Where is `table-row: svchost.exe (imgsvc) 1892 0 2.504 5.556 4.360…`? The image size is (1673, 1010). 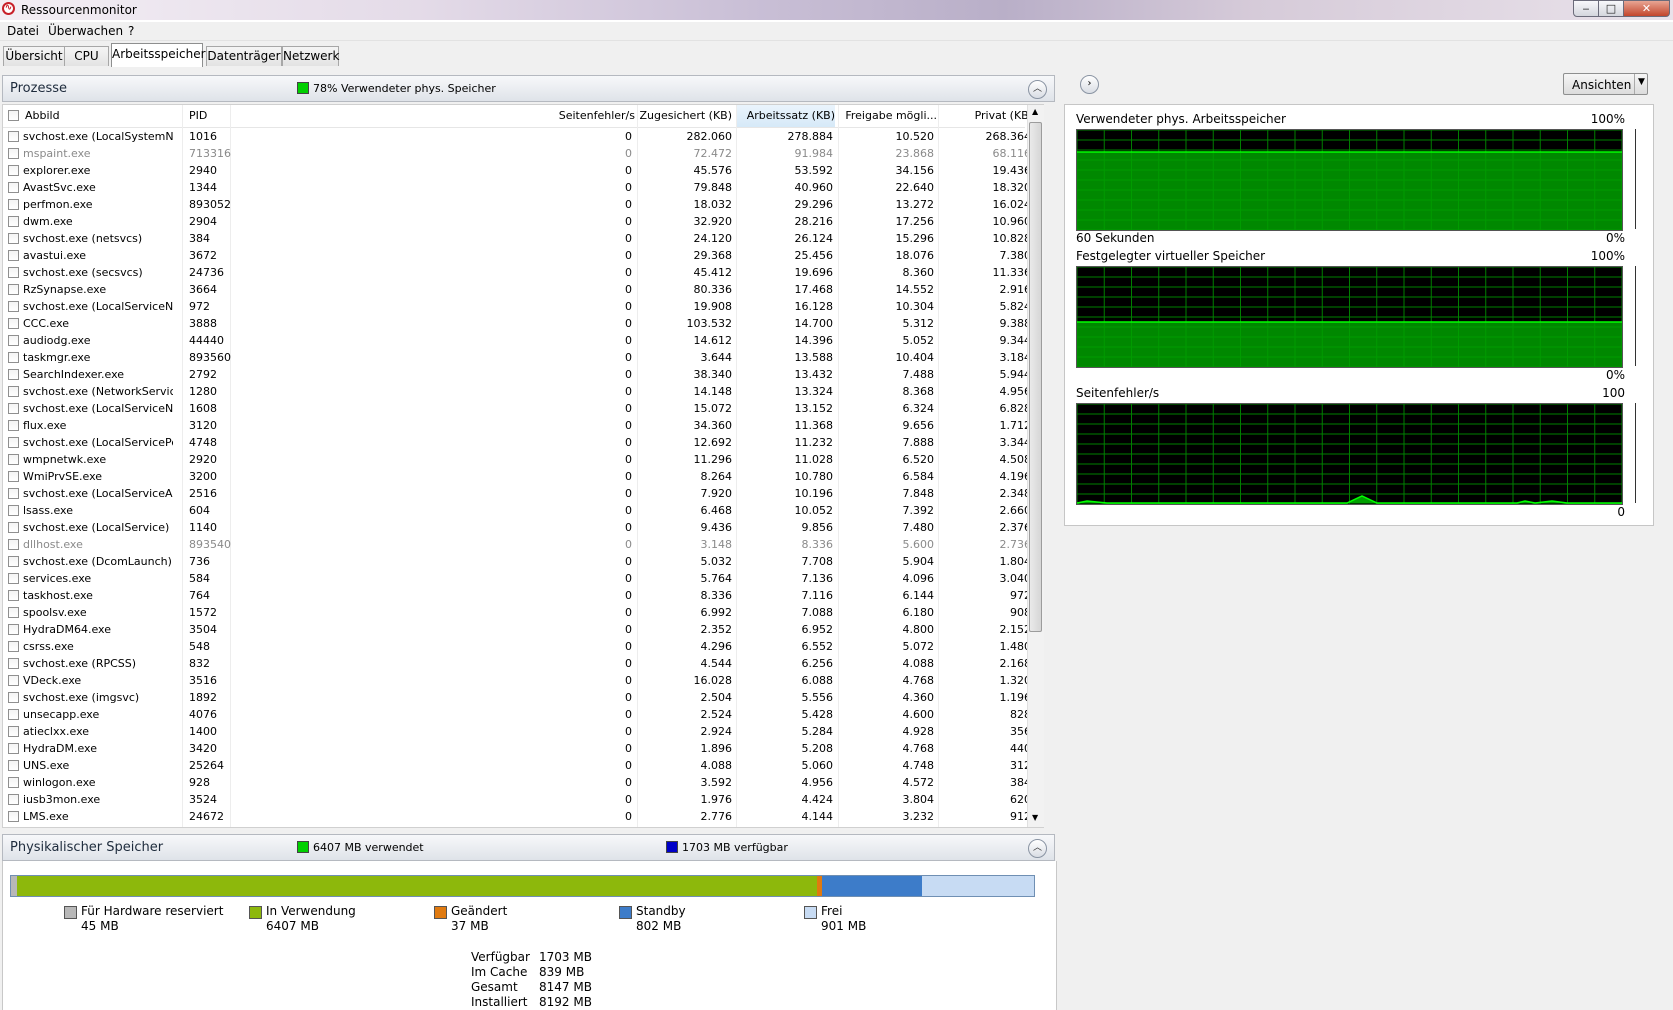
table-row: svchost.exe (imgsvc) 1892 0 2.504 5.556 4.360… is located at coordinates (517, 697).